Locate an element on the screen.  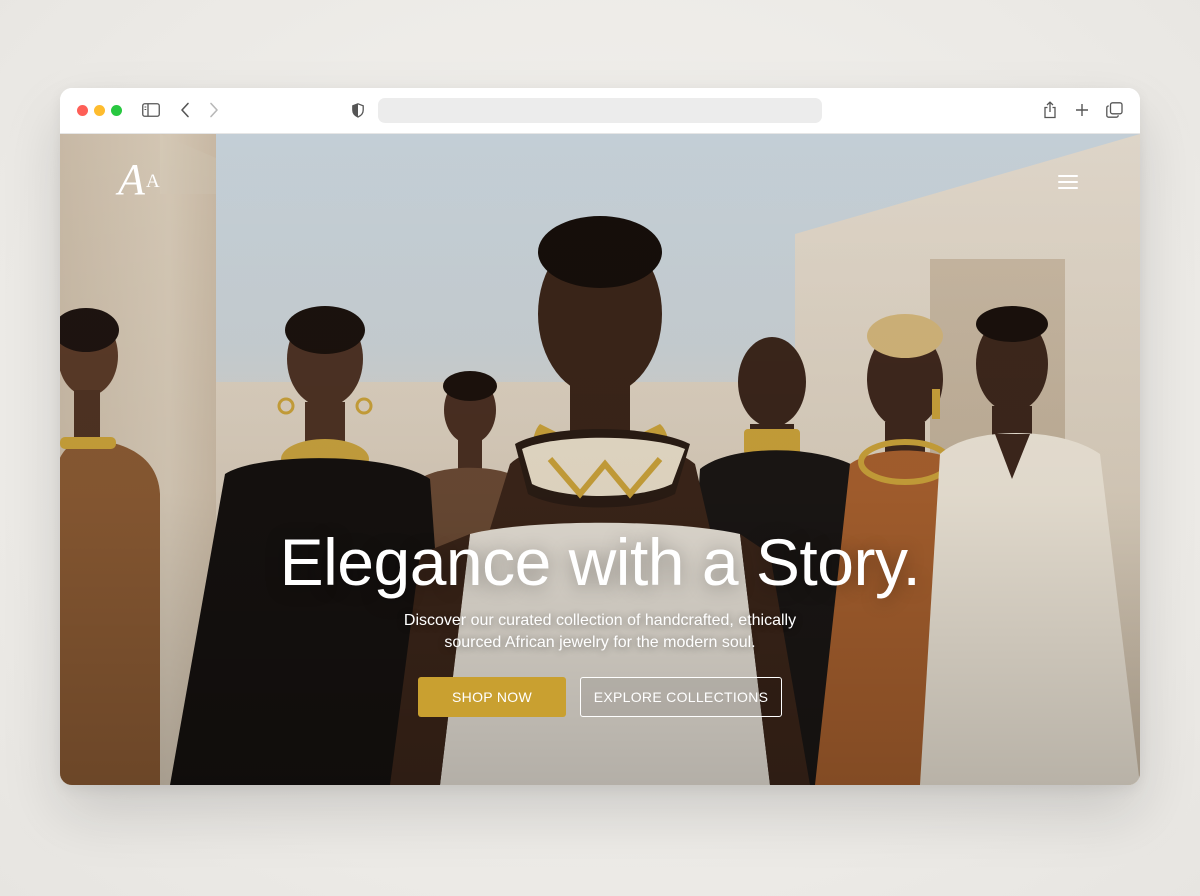
maximize-window-button is located at coordinates (116, 110).